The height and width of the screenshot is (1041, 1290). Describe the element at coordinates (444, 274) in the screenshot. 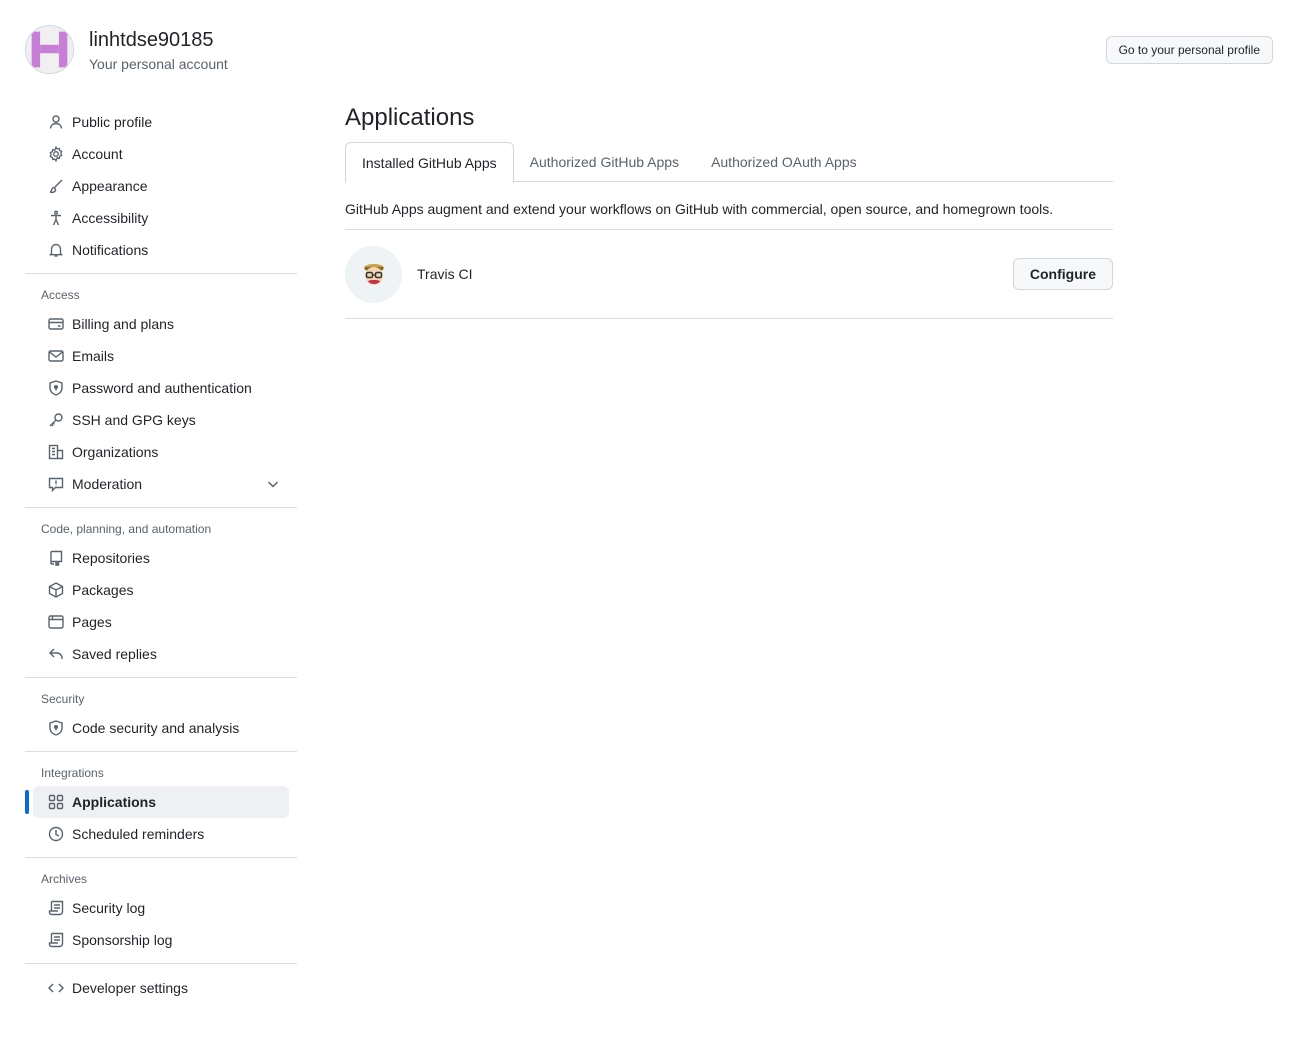

I see `app-name: Travis CI` at that location.